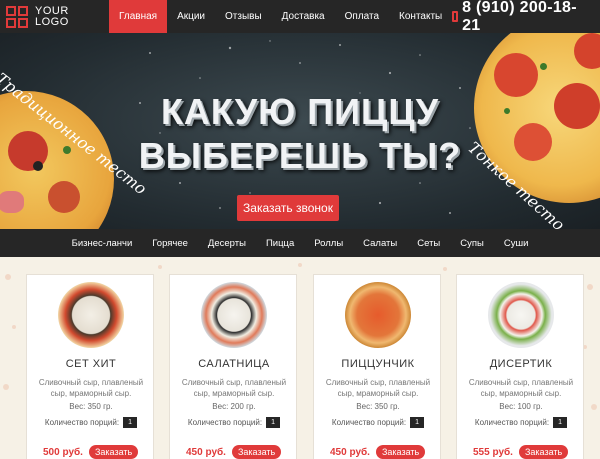 This screenshot has height=459, width=600. I want to click on category-sets: Сеты, so click(428, 243).